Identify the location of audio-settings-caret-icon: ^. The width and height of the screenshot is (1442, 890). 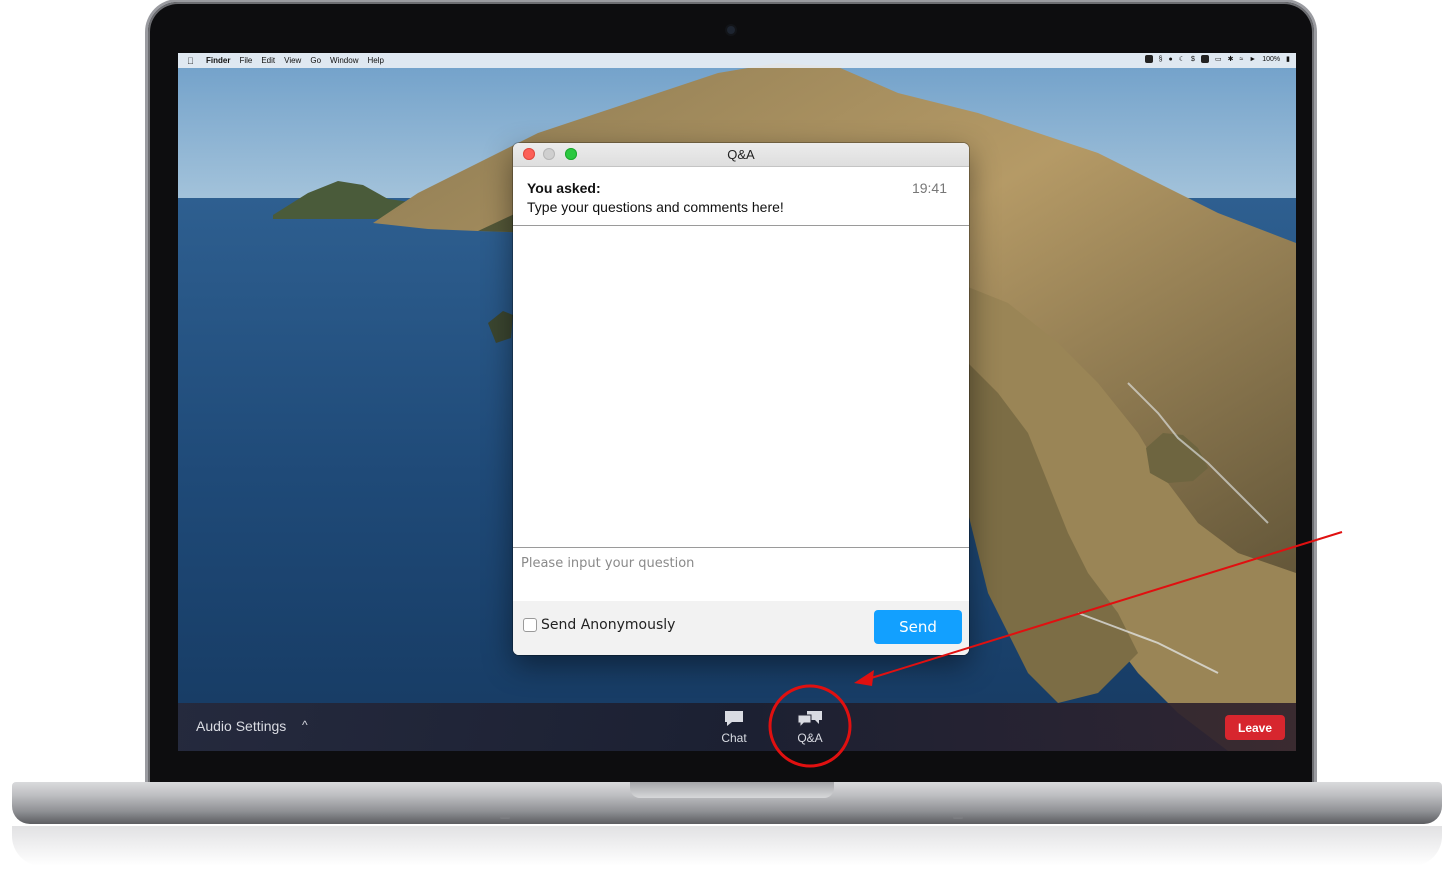
(305, 725).